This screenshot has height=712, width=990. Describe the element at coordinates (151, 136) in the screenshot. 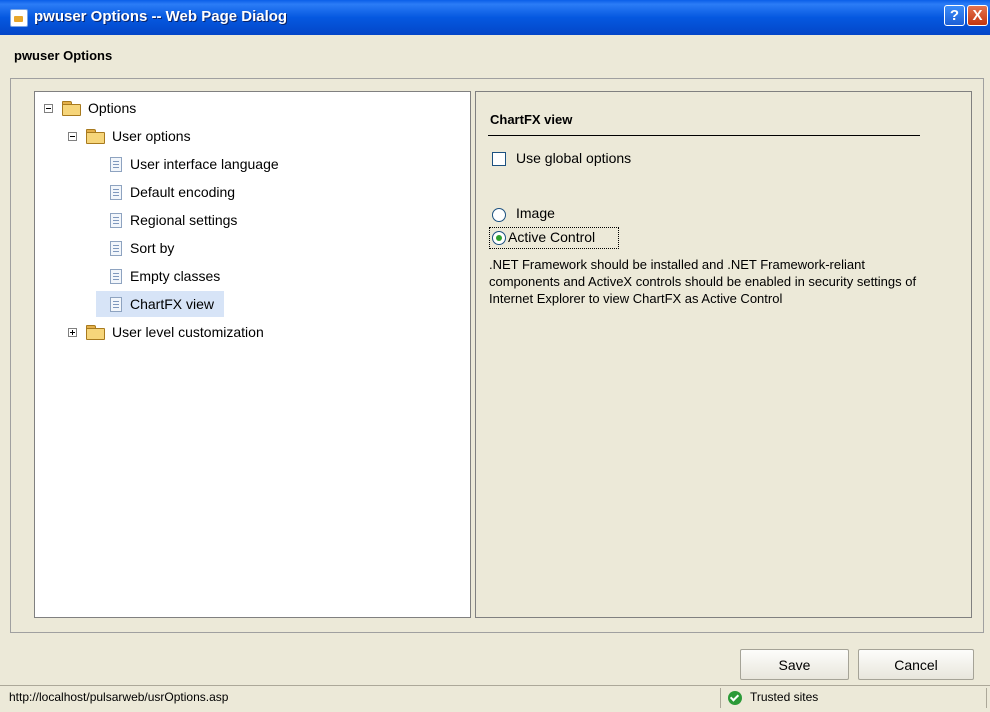

I see `tree-label: User options` at that location.